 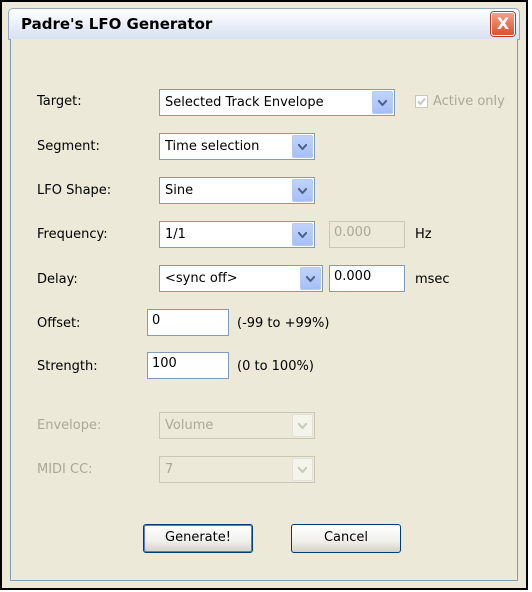 I want to click on offset-label: Offset:, so click(x=59, y=323).